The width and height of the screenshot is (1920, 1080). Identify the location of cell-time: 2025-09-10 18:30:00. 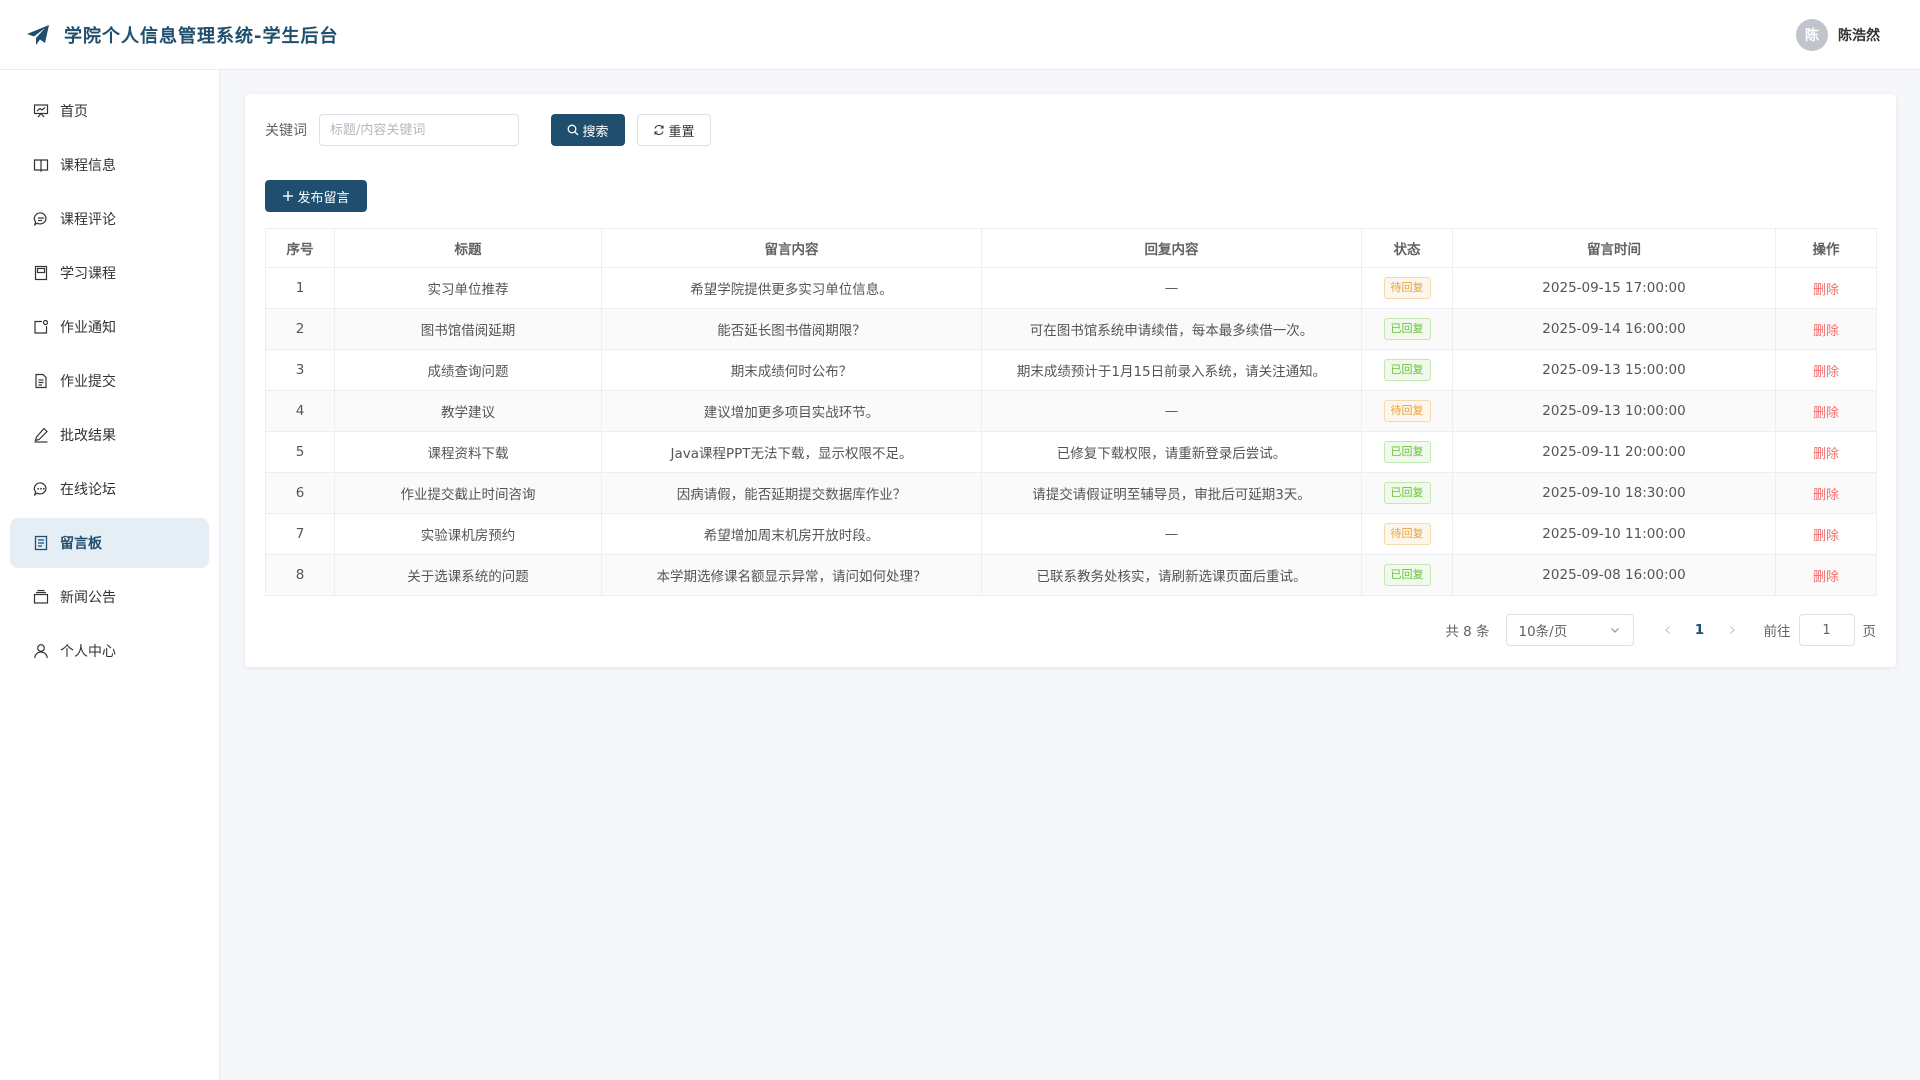
(1614, 493).